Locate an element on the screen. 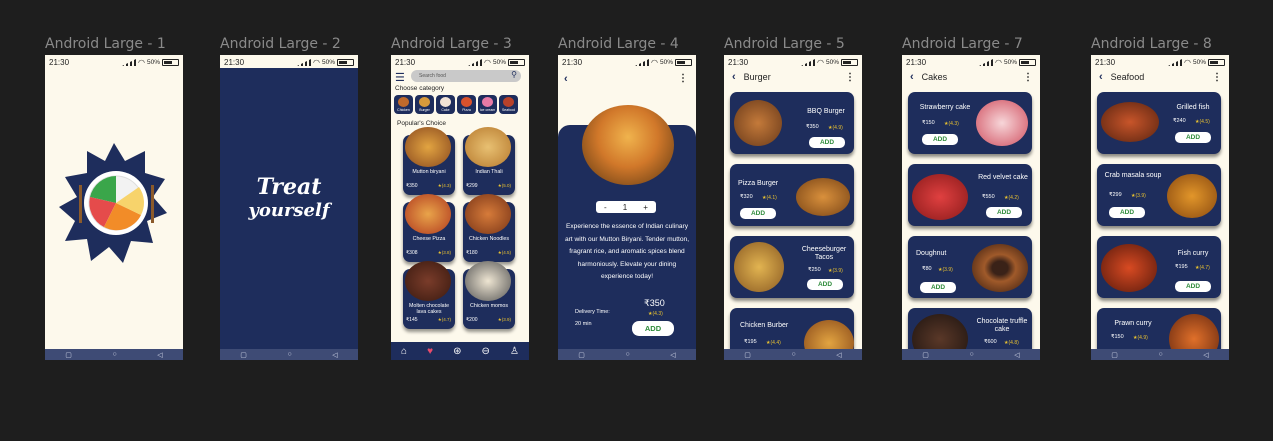 The width and height of the screenshot is (1273, 441). category-seafood: Seafood is located at coordinates (508, 104).